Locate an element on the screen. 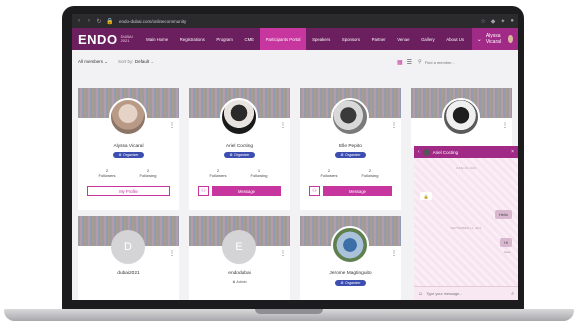 The image size is (578, 329). member-name: Ariel Cocting is located at coordinates (239, 146).